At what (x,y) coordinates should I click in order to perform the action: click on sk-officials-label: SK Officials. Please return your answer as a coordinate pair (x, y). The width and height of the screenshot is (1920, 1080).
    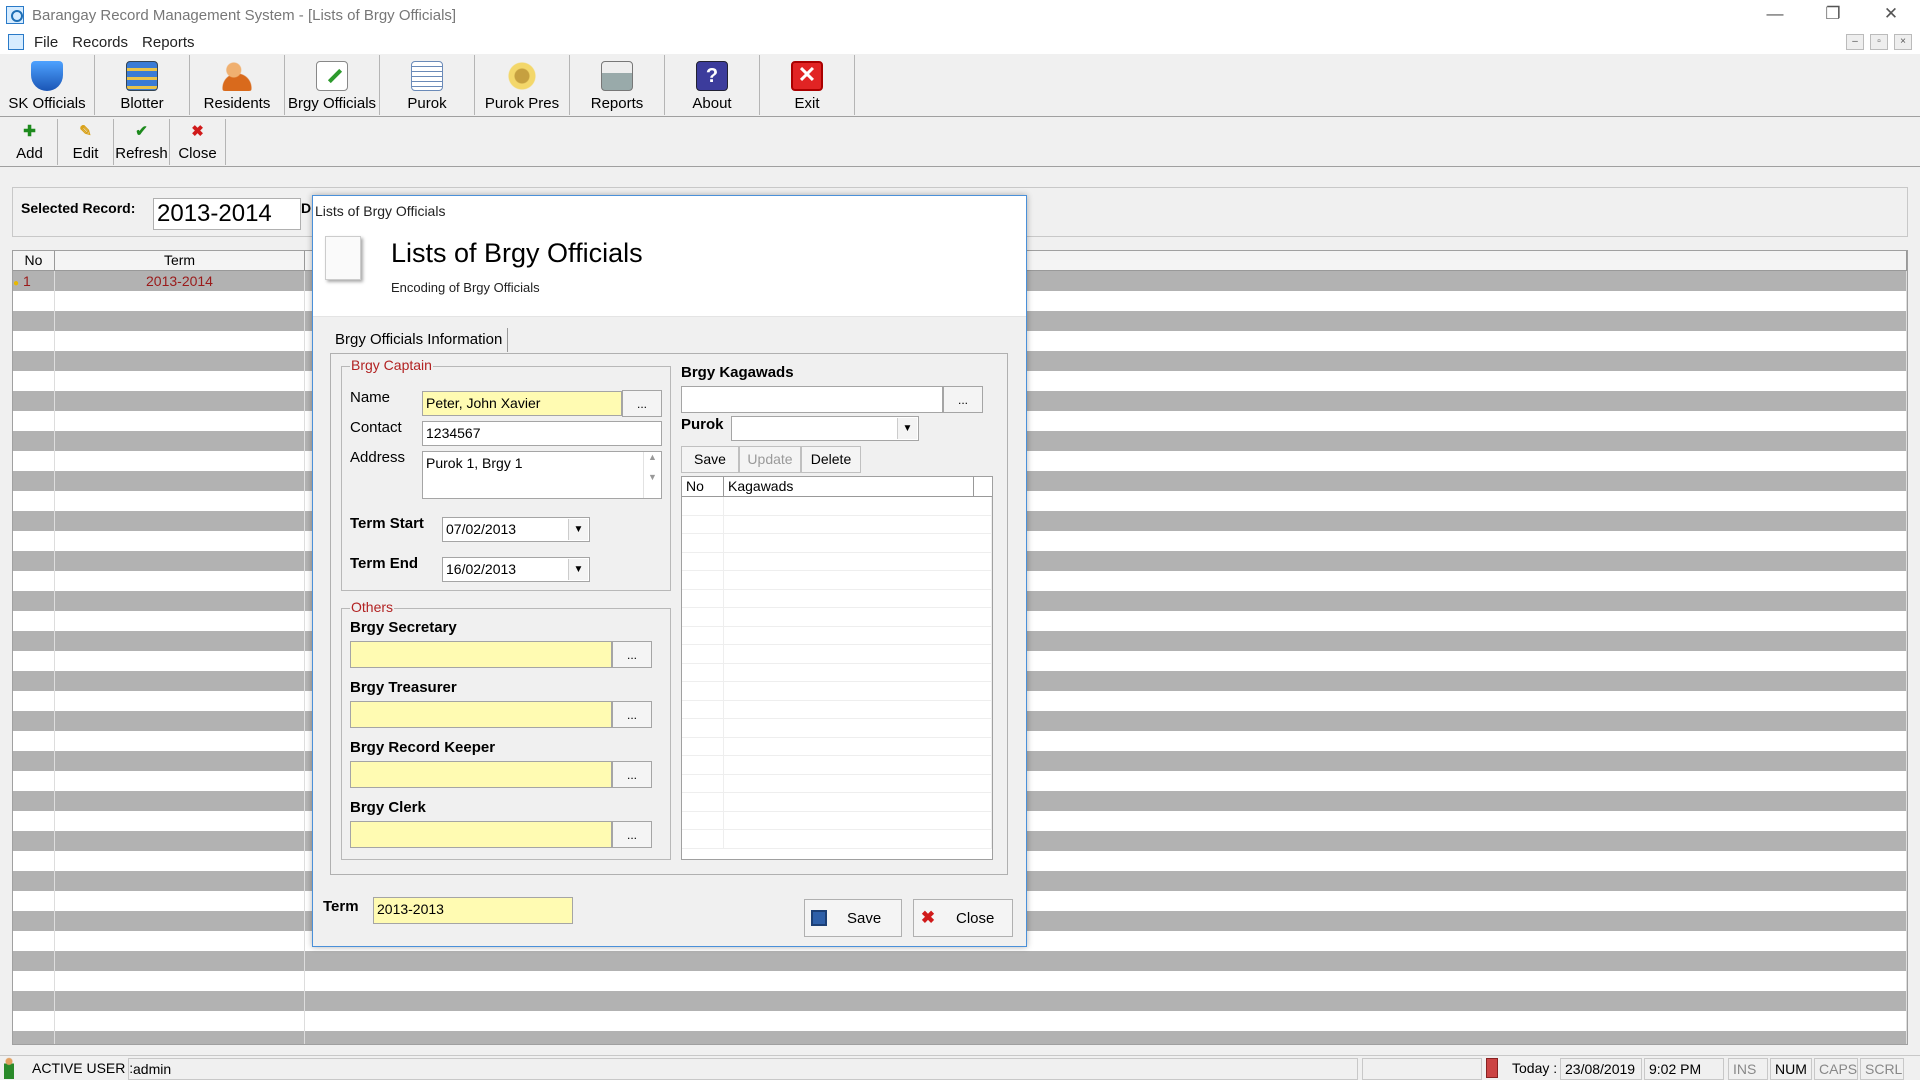
    Looking at the image, I should click on (47, 103).